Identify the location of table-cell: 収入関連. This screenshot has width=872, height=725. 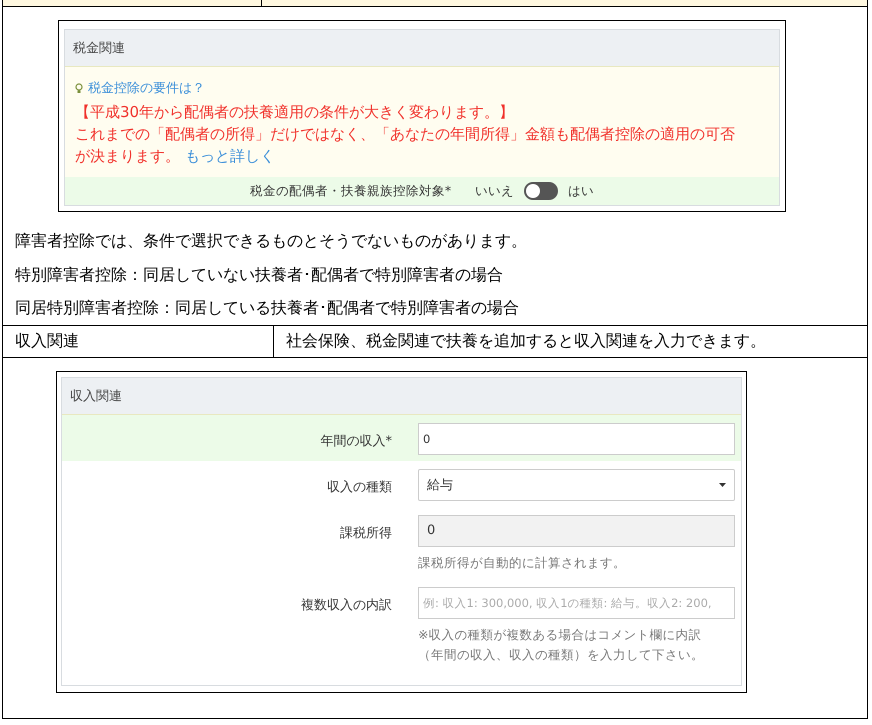
(138, 341).